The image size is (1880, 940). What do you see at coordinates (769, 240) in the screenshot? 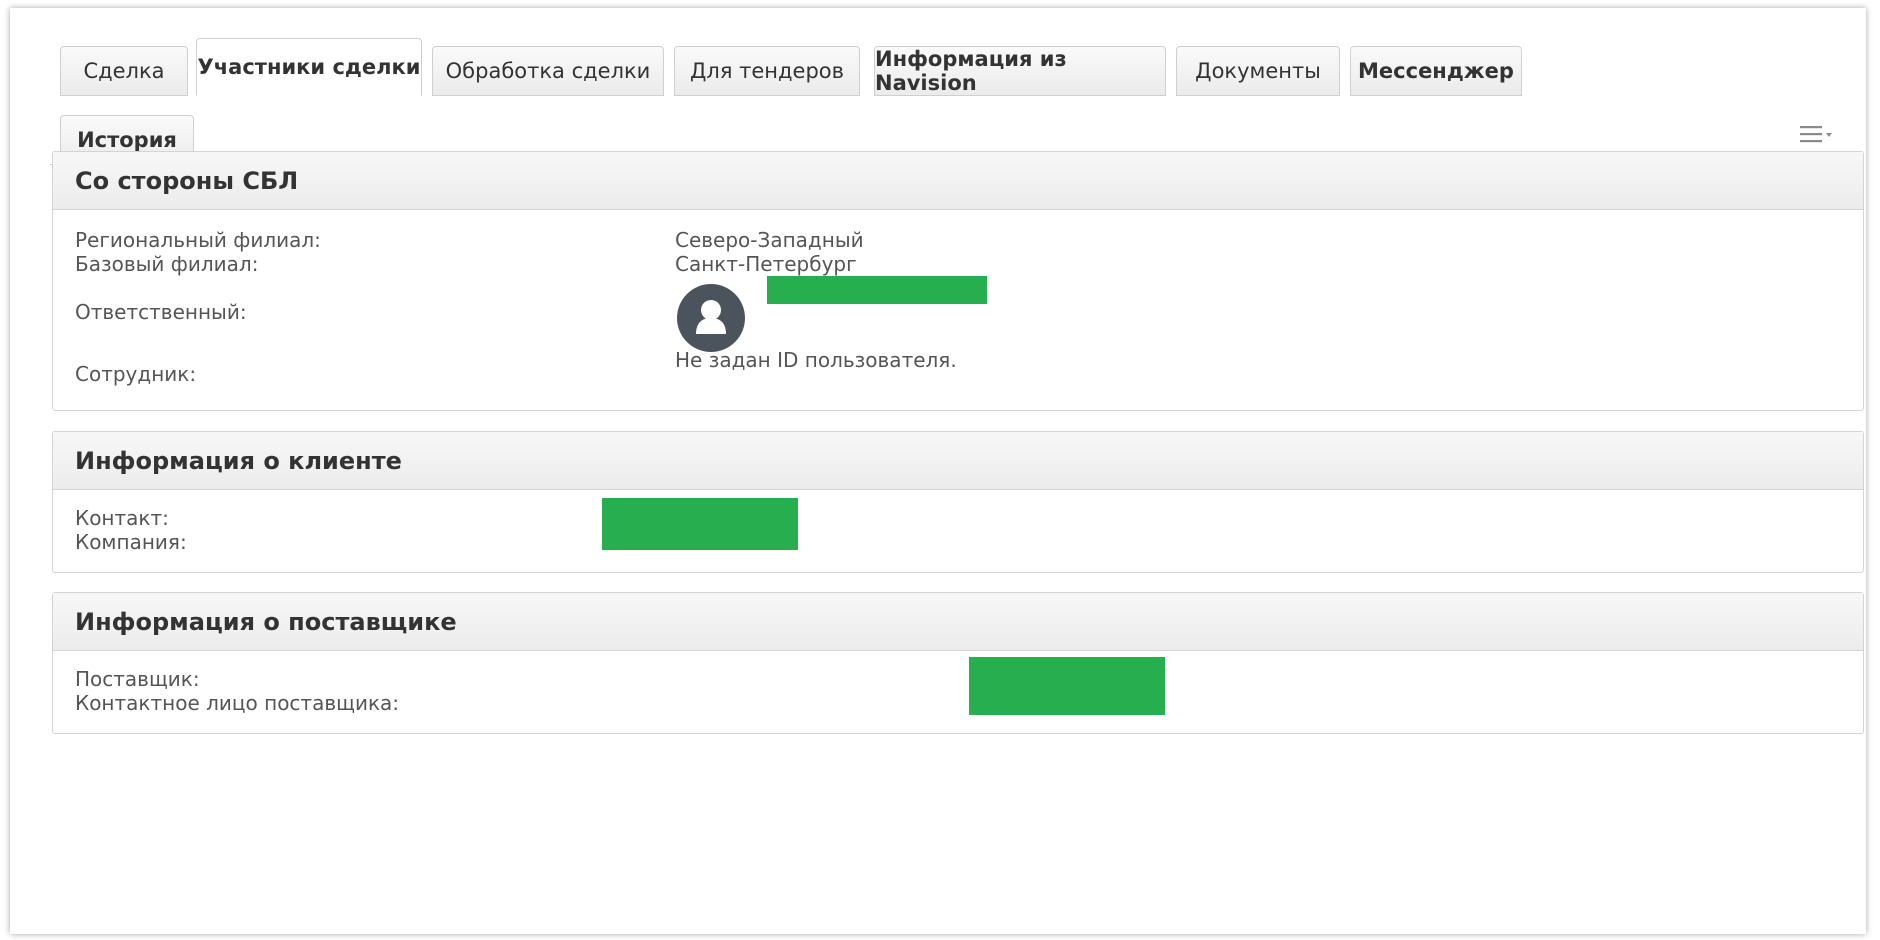
I see `regional-branch-value: Северо-Западный` at bounding box center [769, 240].